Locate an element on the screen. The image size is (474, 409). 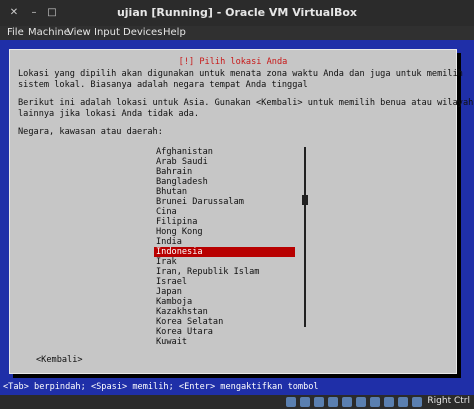
menu-devices: Devices is located at coordinates (142, 32).